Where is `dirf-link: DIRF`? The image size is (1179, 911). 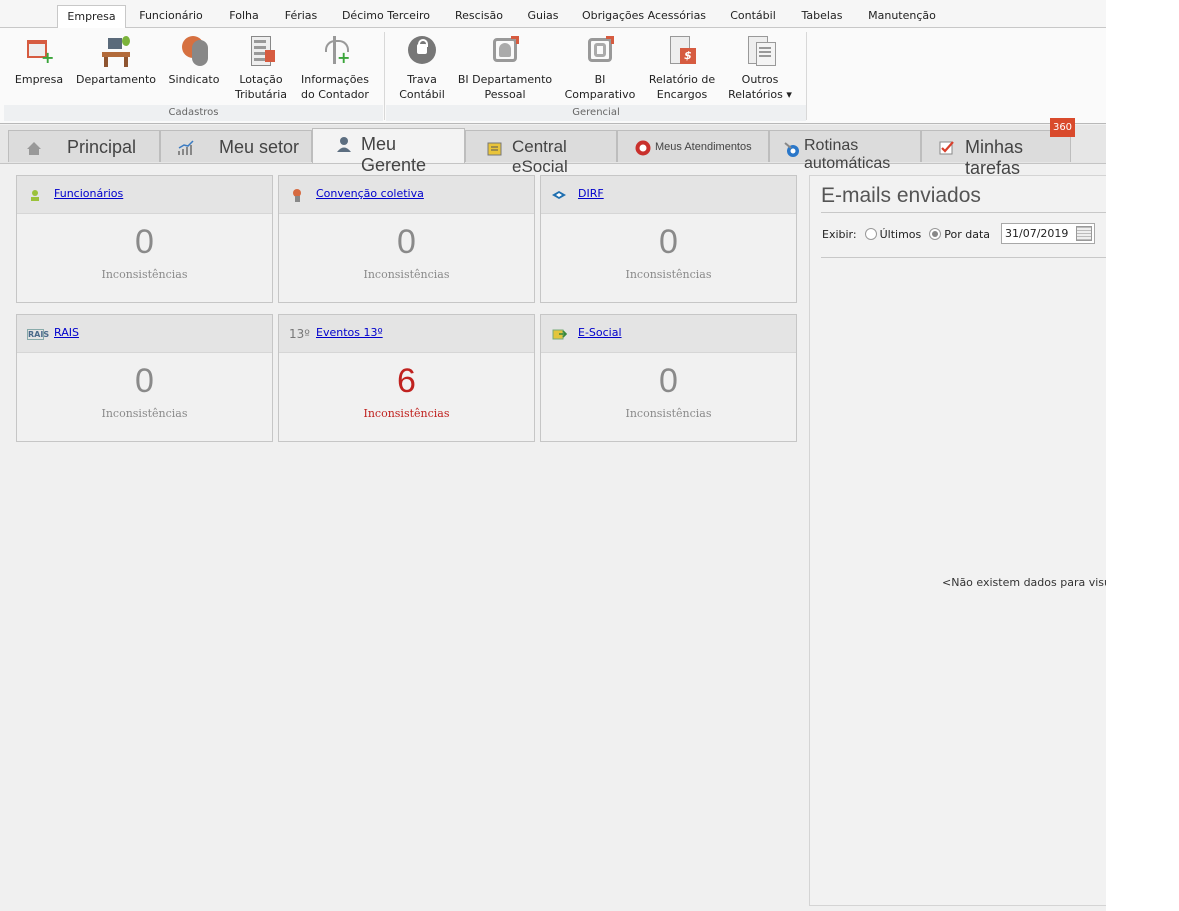
dirf-link: DIRF is located at coordinates (591, 193).